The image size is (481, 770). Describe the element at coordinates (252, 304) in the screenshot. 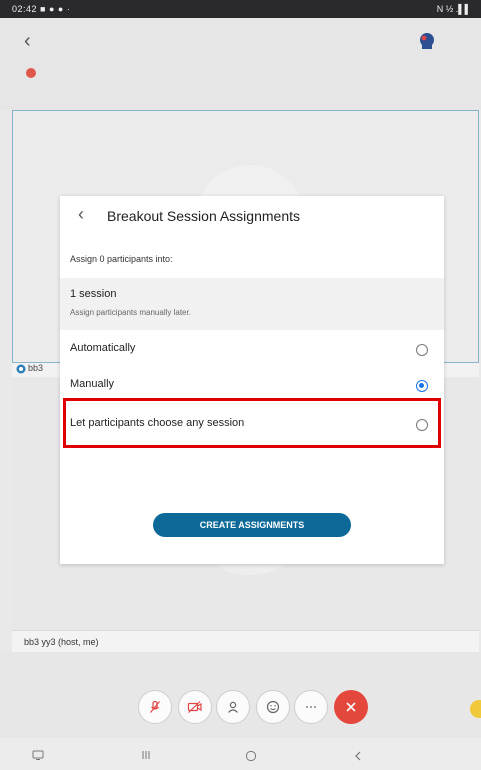

I see `session-count-row` at that location.